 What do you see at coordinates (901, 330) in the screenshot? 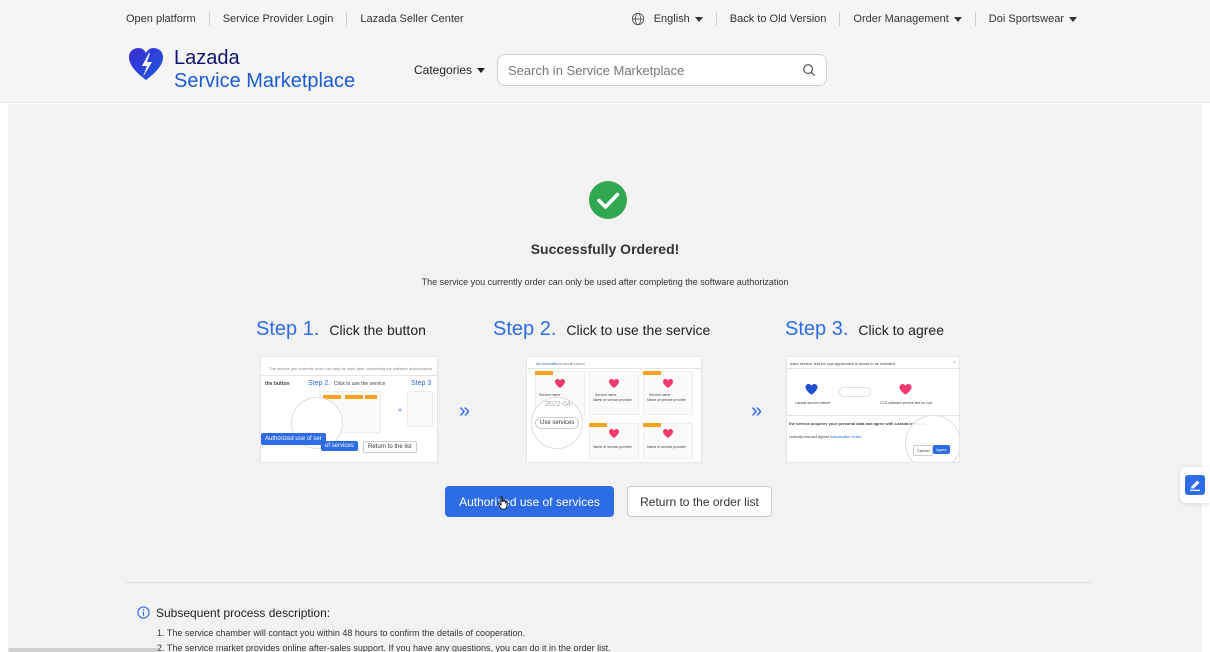
I see `step-3-text: Click to agree` at bounding box center [901, 330].